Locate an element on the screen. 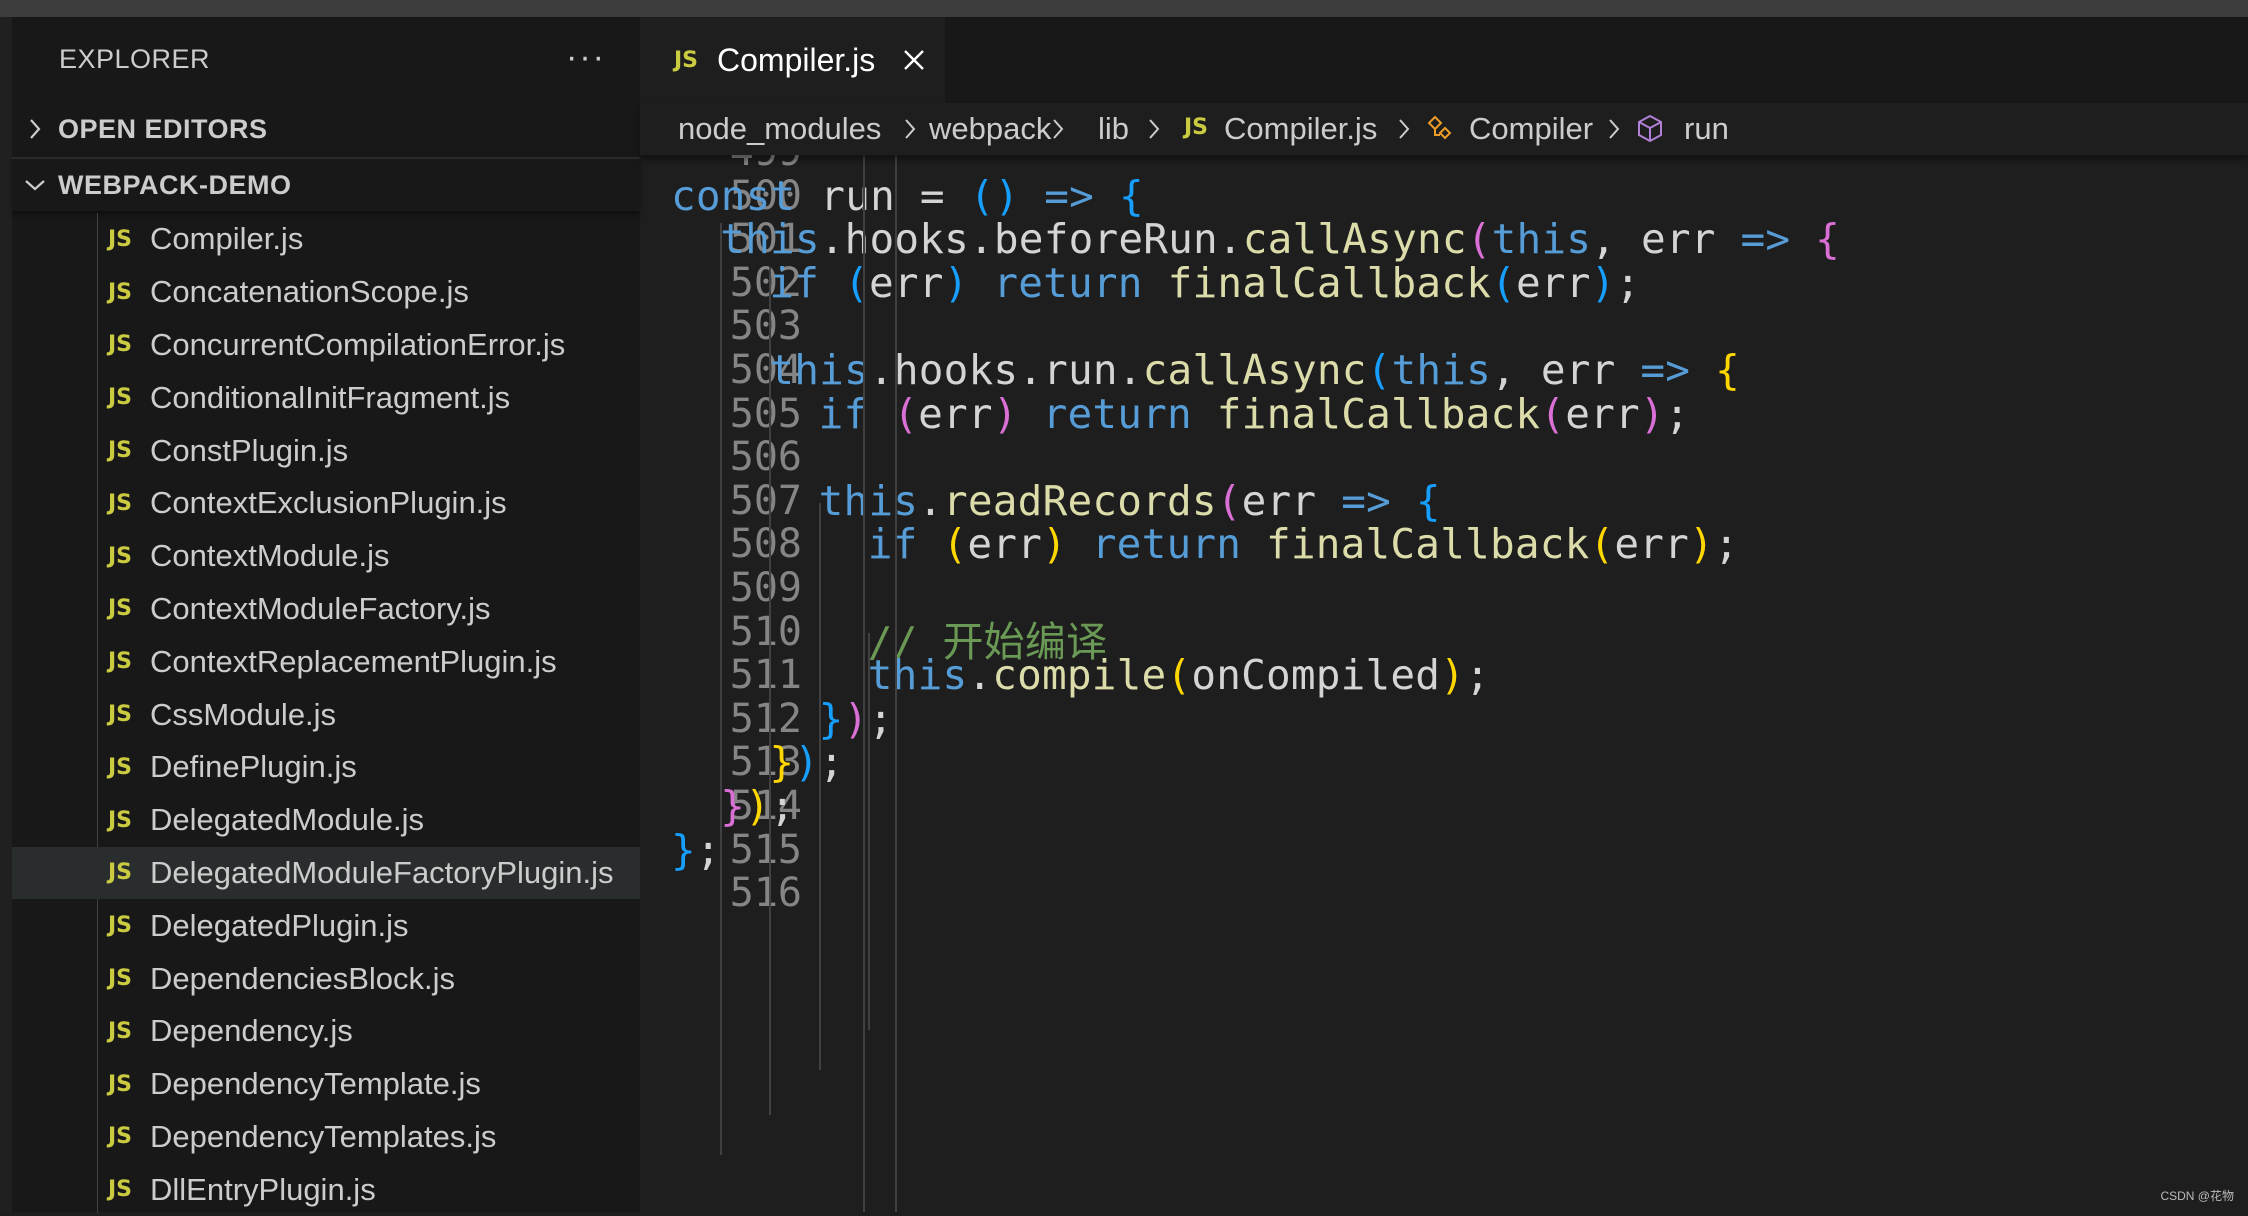  file-item: JS ContextExclusionPlugin.js is located at coordinates (326, 503).